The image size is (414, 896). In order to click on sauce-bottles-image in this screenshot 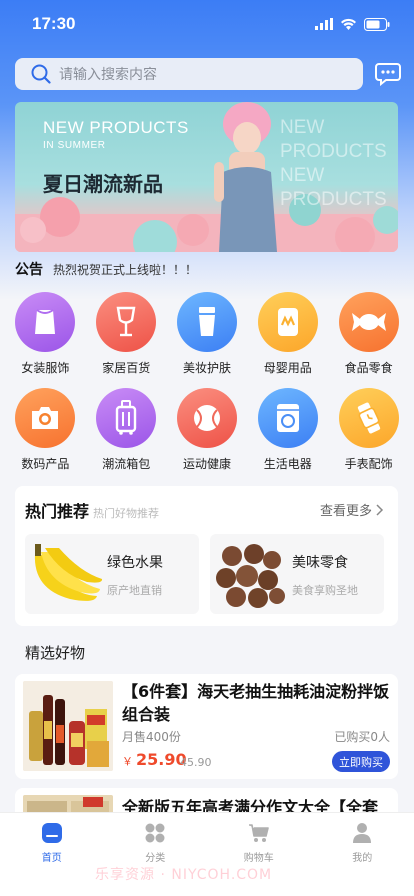, I will do `click(68, 726)`.